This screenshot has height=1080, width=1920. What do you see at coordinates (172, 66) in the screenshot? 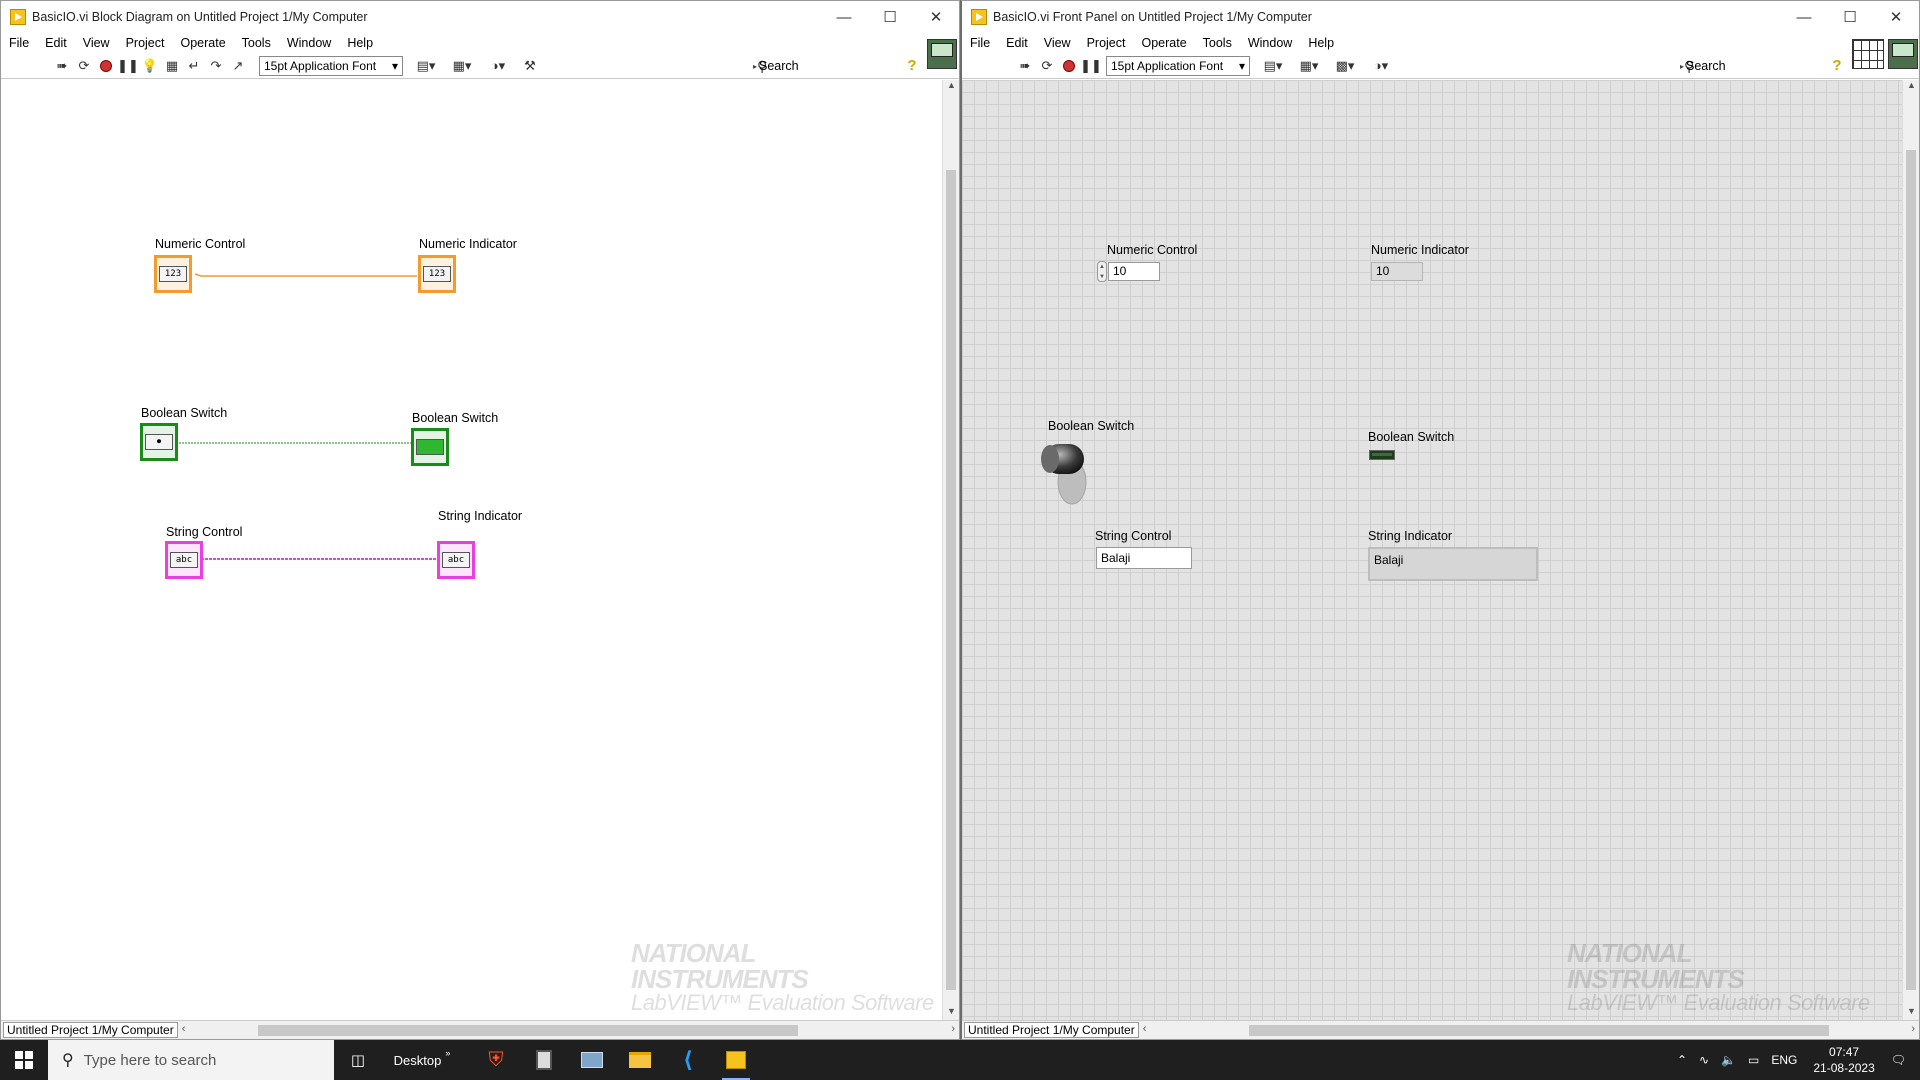
I see `retain-wire-values-icon: ▦` at bounding box center [172, 66].